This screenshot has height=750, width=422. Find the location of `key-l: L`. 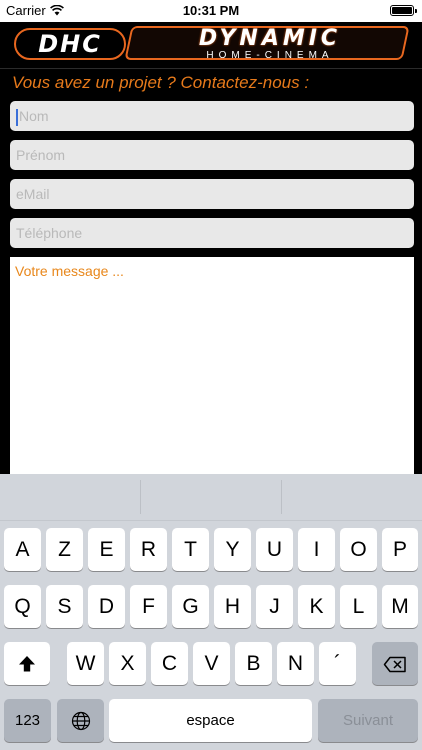

key-l: L is located at coordinates (358, 606).